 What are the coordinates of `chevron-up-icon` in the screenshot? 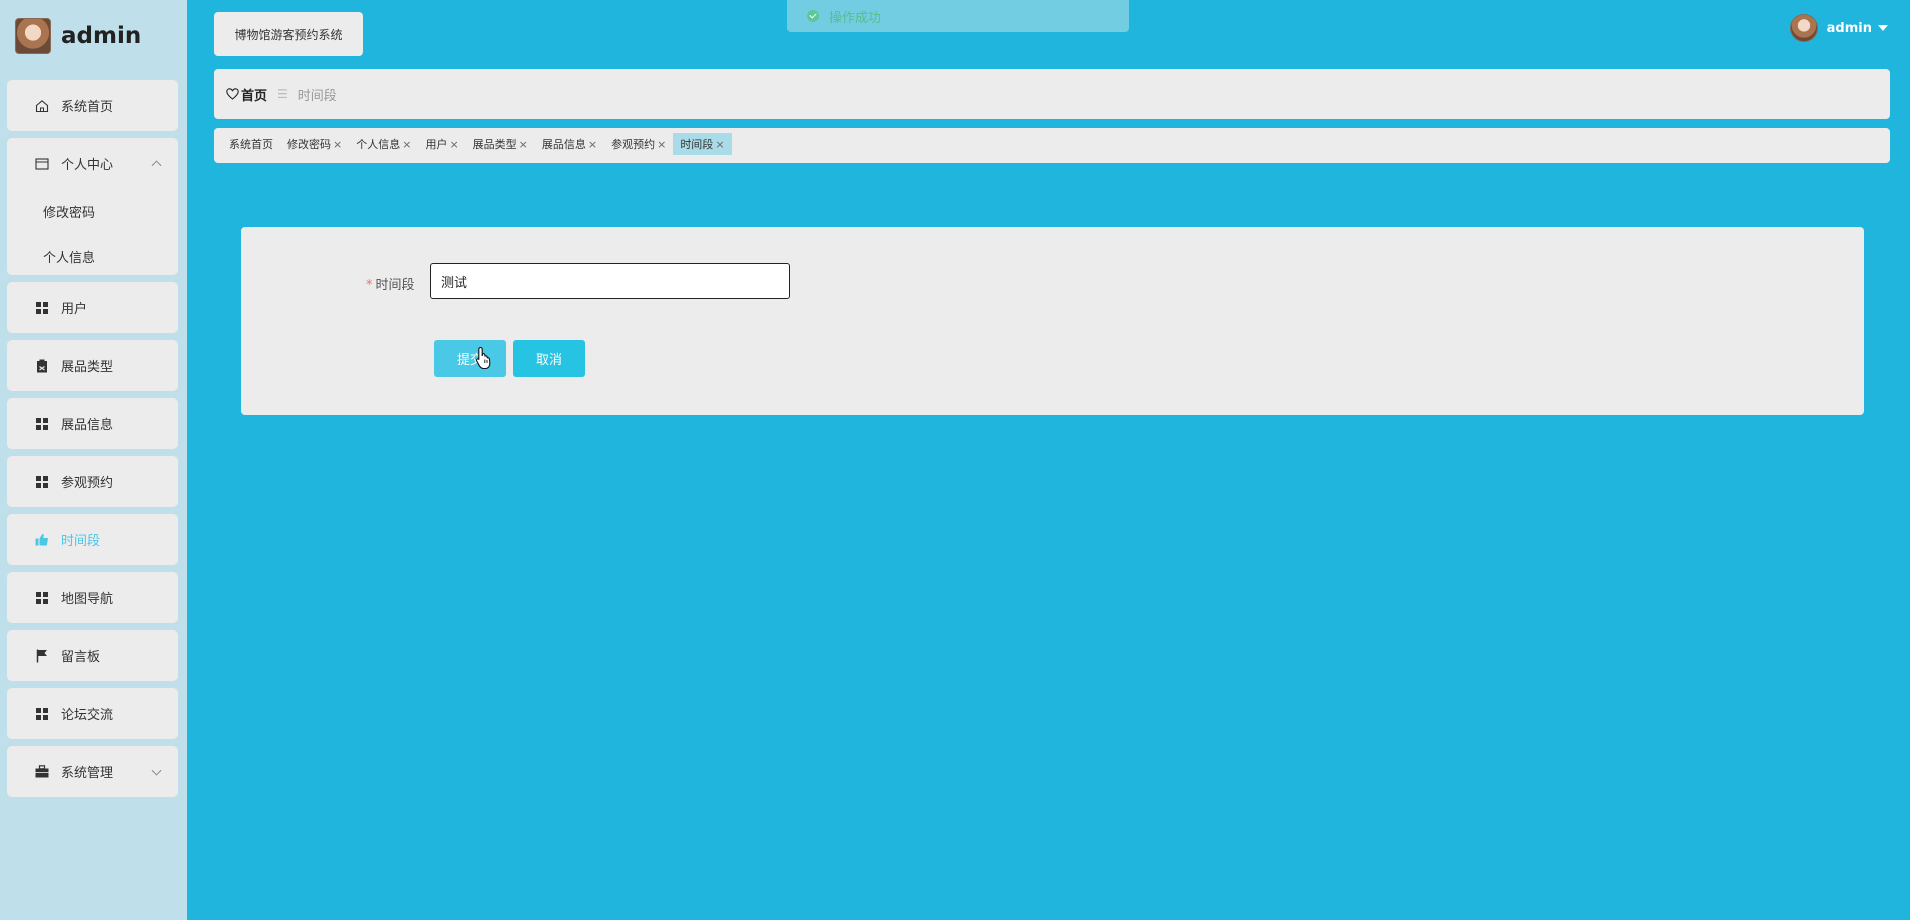 It's located at (156, 164).